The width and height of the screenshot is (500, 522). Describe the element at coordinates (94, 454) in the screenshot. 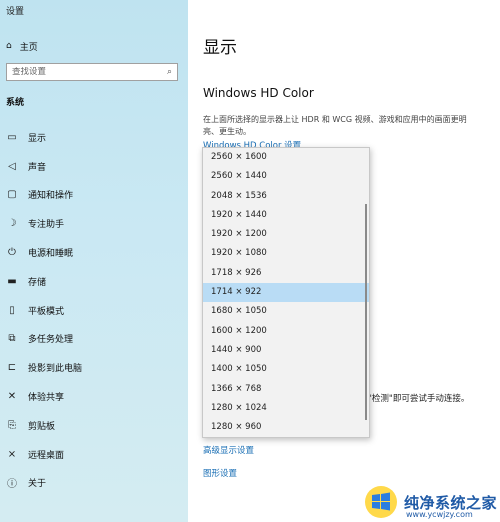

I see `sidebar-item-remote-desktop: ⨯ 远程桌面` at that location.